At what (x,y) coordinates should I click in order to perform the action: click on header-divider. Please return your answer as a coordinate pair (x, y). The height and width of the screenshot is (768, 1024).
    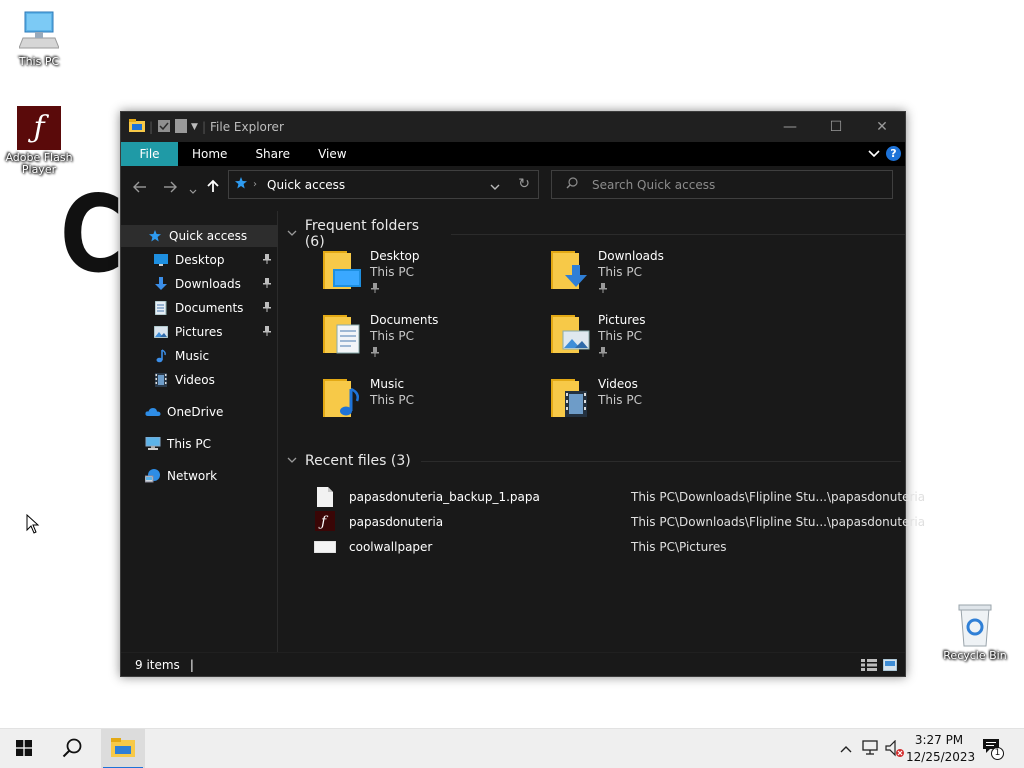
    Looking at the image, I should click on (660, 461).